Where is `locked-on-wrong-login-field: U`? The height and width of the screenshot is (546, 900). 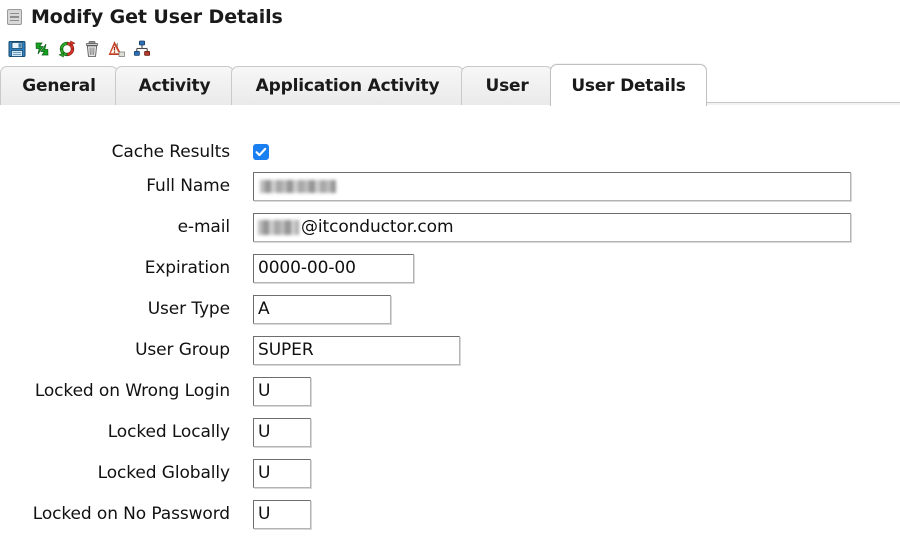 locked-on-wrong-login-field: U is located at coordinates (282, 391).